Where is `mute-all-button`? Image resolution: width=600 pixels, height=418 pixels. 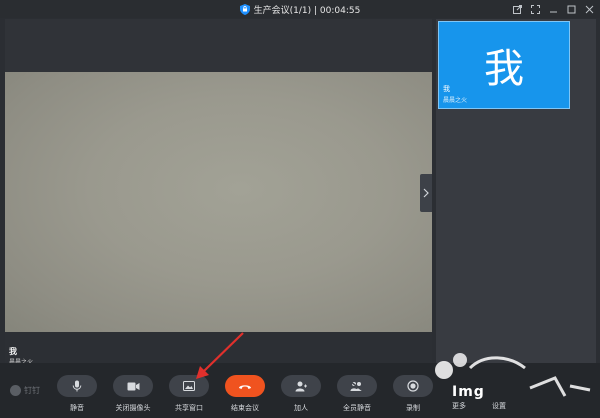
mute-all-button is located at coordinates (357, 386).